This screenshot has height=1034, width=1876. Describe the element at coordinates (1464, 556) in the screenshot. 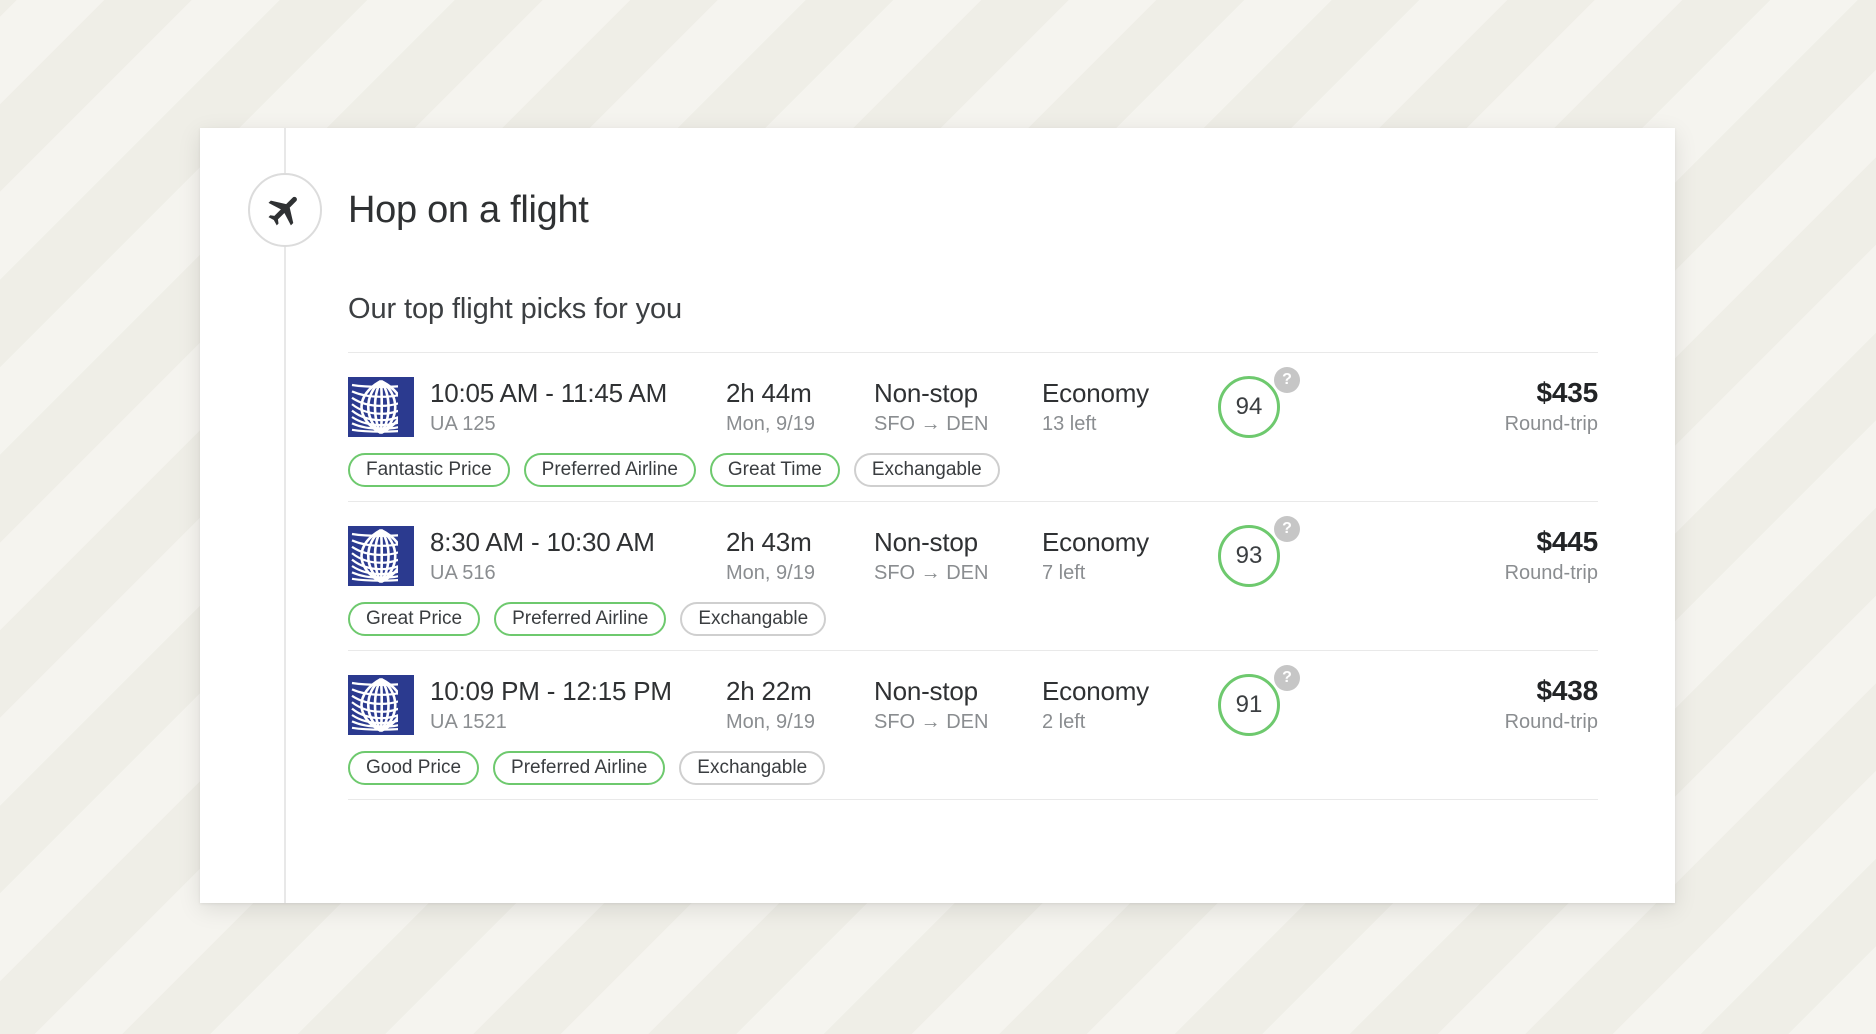

I see `flight-price-column: $445 Round-trip` at that location.